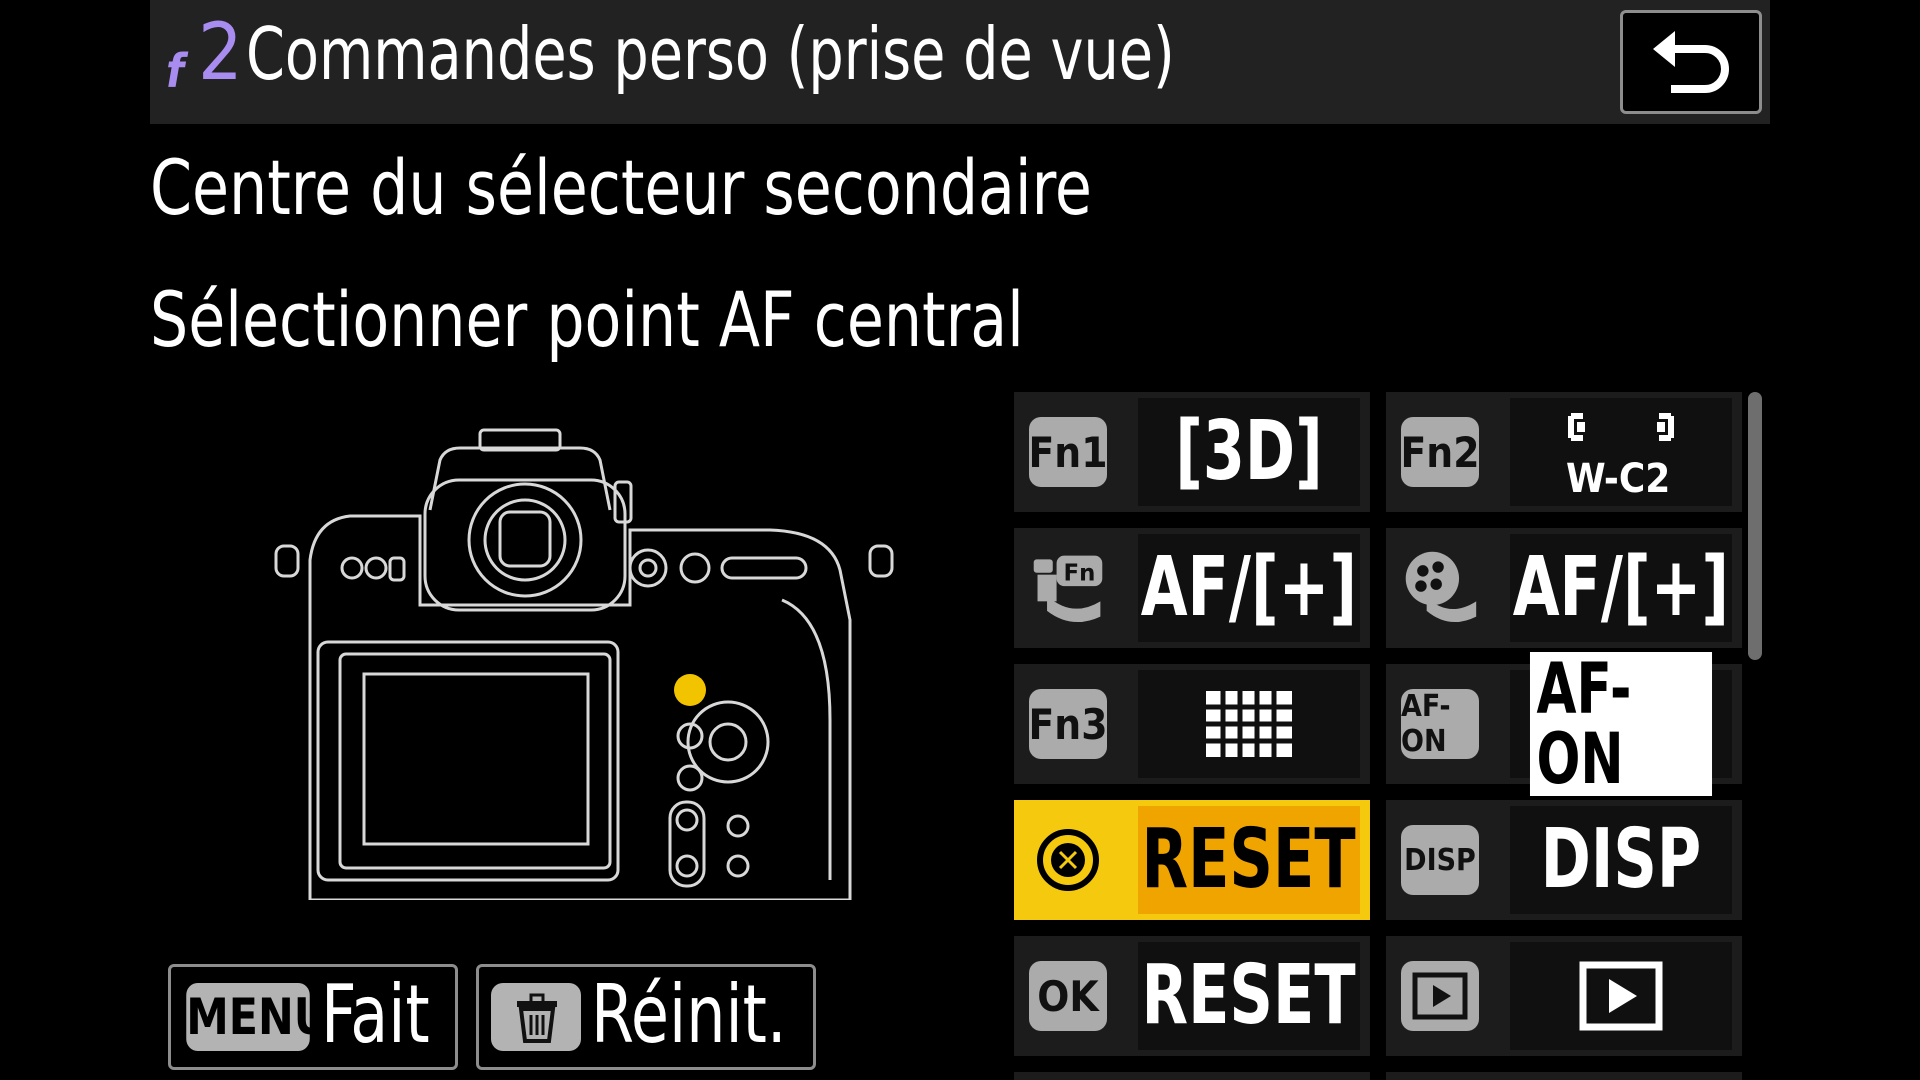  Describe the element at coordinates (1564, 452) in the screenshot. I see `grid-item-fn2: Fn2 W-C2` at that location.